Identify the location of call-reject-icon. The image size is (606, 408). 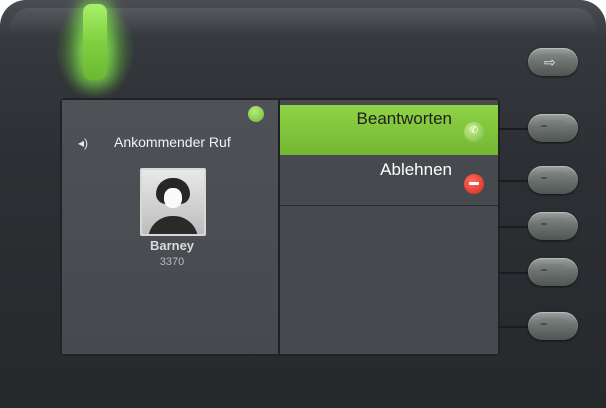
(474, 184).